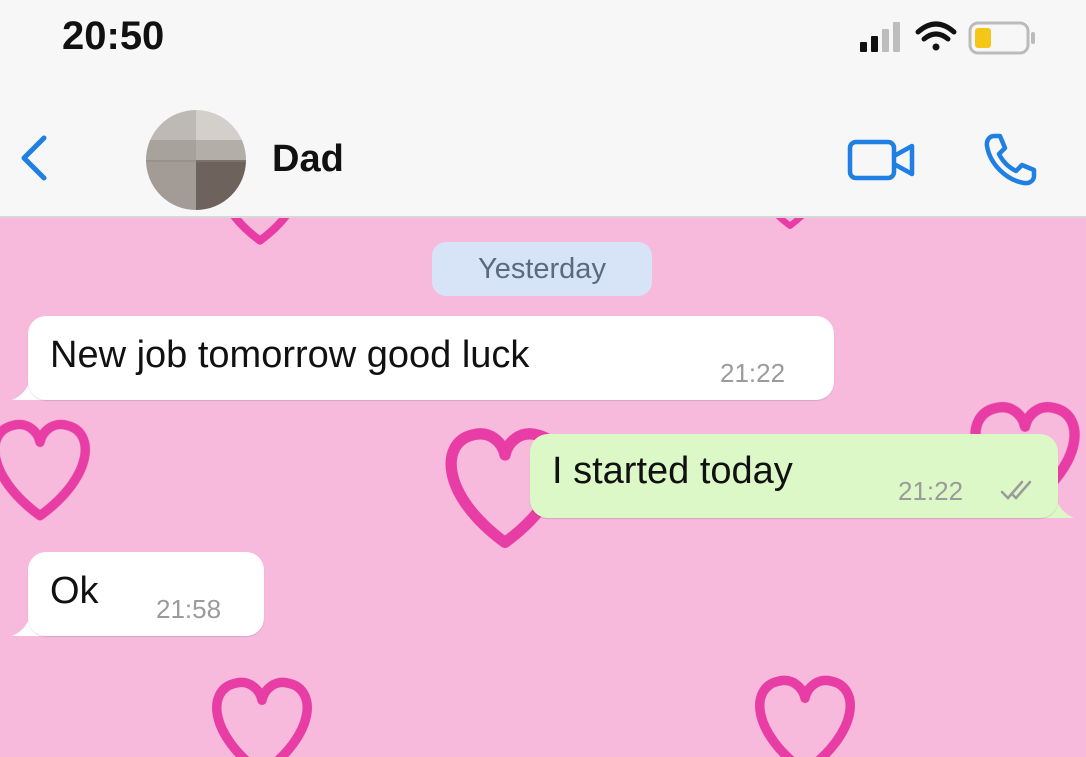 The image size is (1086, 757). I want to click on video-camera-icon, so click(882, 160).